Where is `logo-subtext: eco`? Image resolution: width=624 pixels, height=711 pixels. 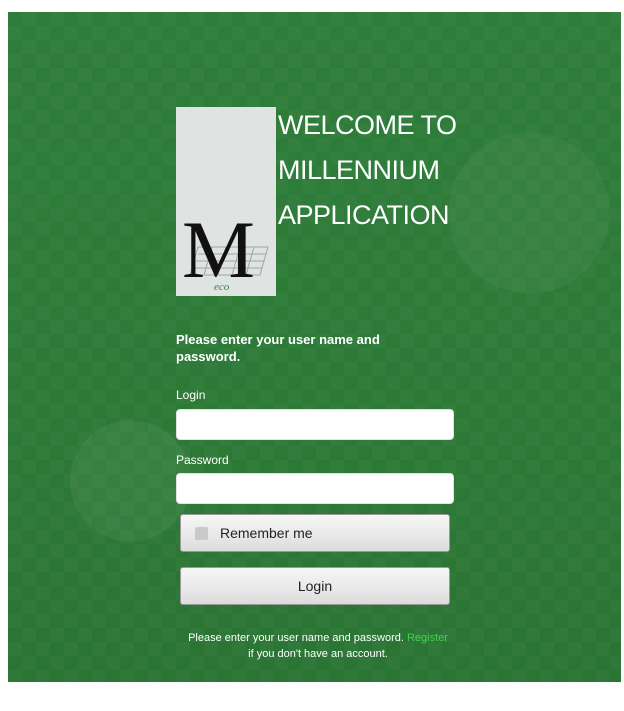
logo-subtext: eco is located at coordinates (222, 287).